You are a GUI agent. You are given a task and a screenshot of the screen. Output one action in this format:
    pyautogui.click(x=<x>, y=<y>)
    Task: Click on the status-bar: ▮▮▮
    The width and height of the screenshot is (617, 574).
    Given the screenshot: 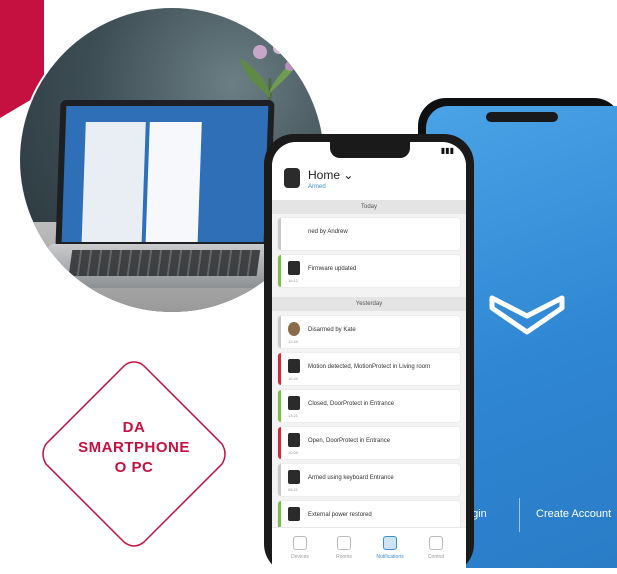 What is the action you would take?
    pyautogui.click(x=369, y=152)
    